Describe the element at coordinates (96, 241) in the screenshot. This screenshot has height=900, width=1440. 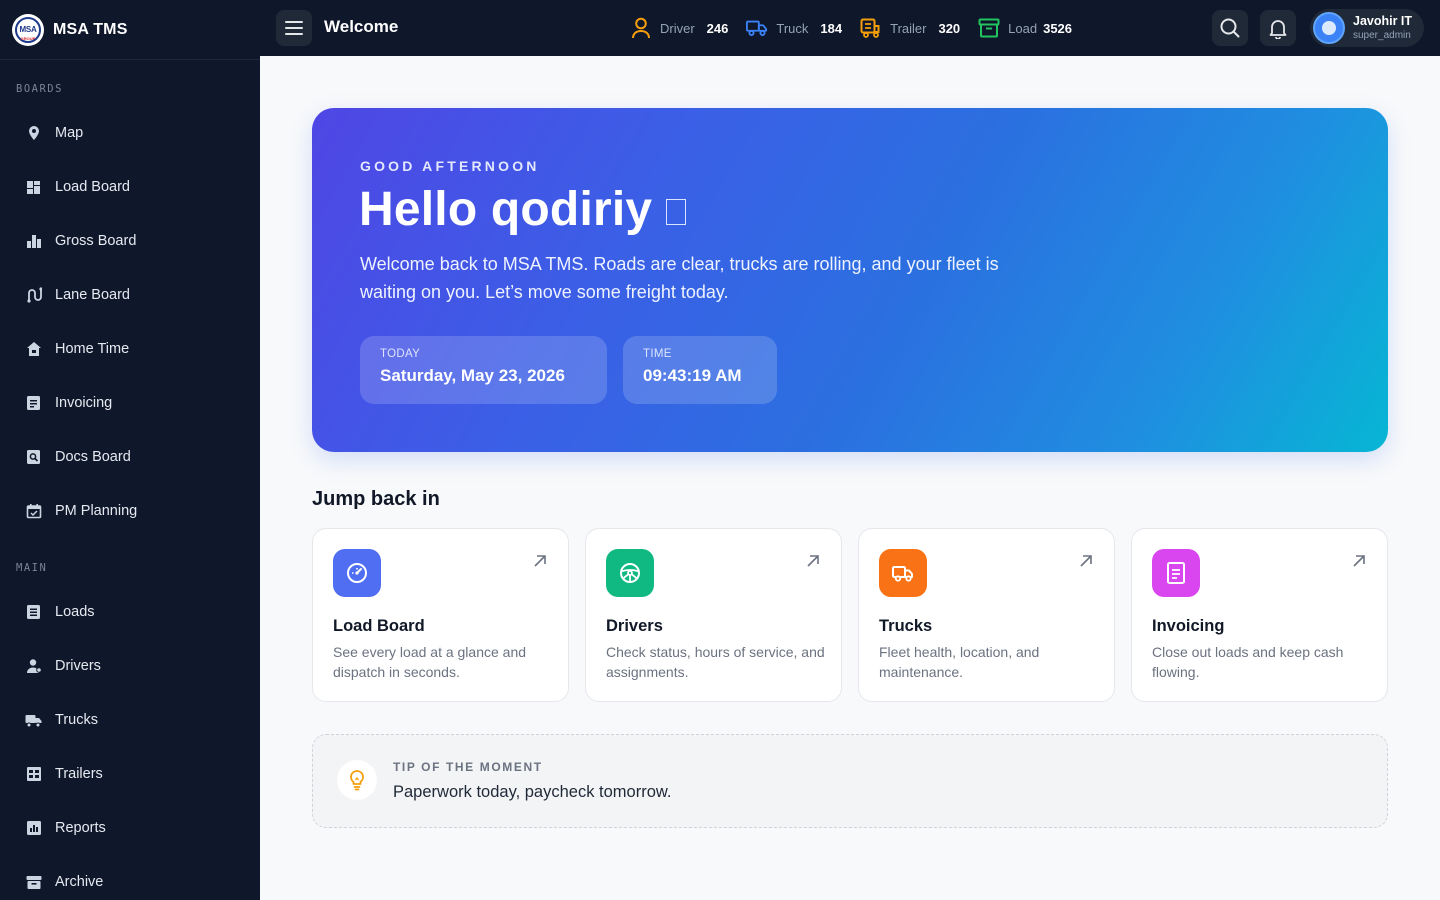
I see `sidebar-item-label: Gross Board` at that location.